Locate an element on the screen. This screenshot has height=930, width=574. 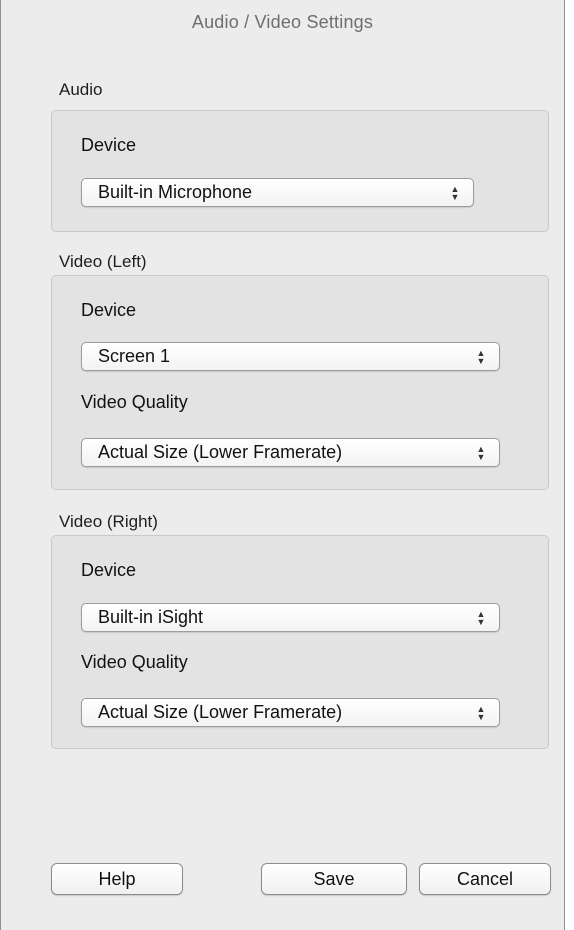
video-right-device-label: Device is located at coordinates (109, 570).